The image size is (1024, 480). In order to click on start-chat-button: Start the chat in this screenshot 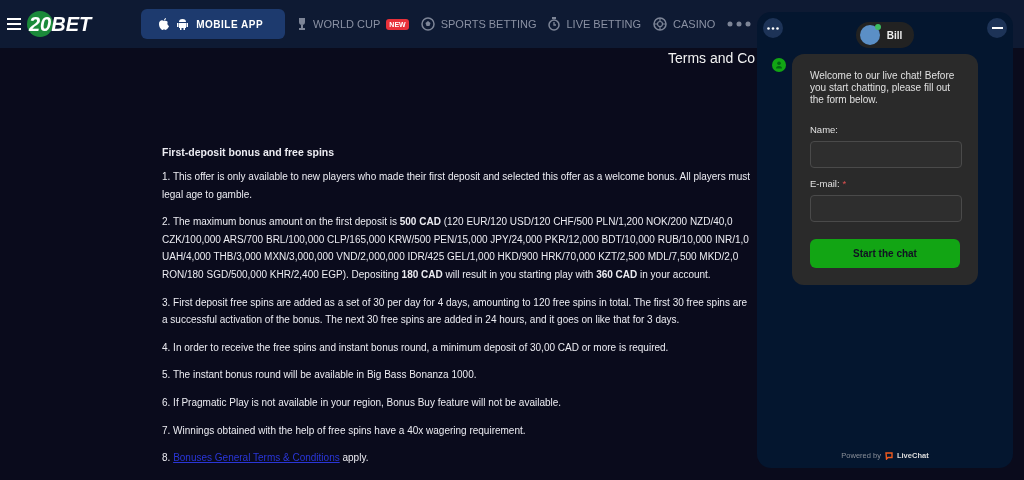, I will do `click(885, 253)`.